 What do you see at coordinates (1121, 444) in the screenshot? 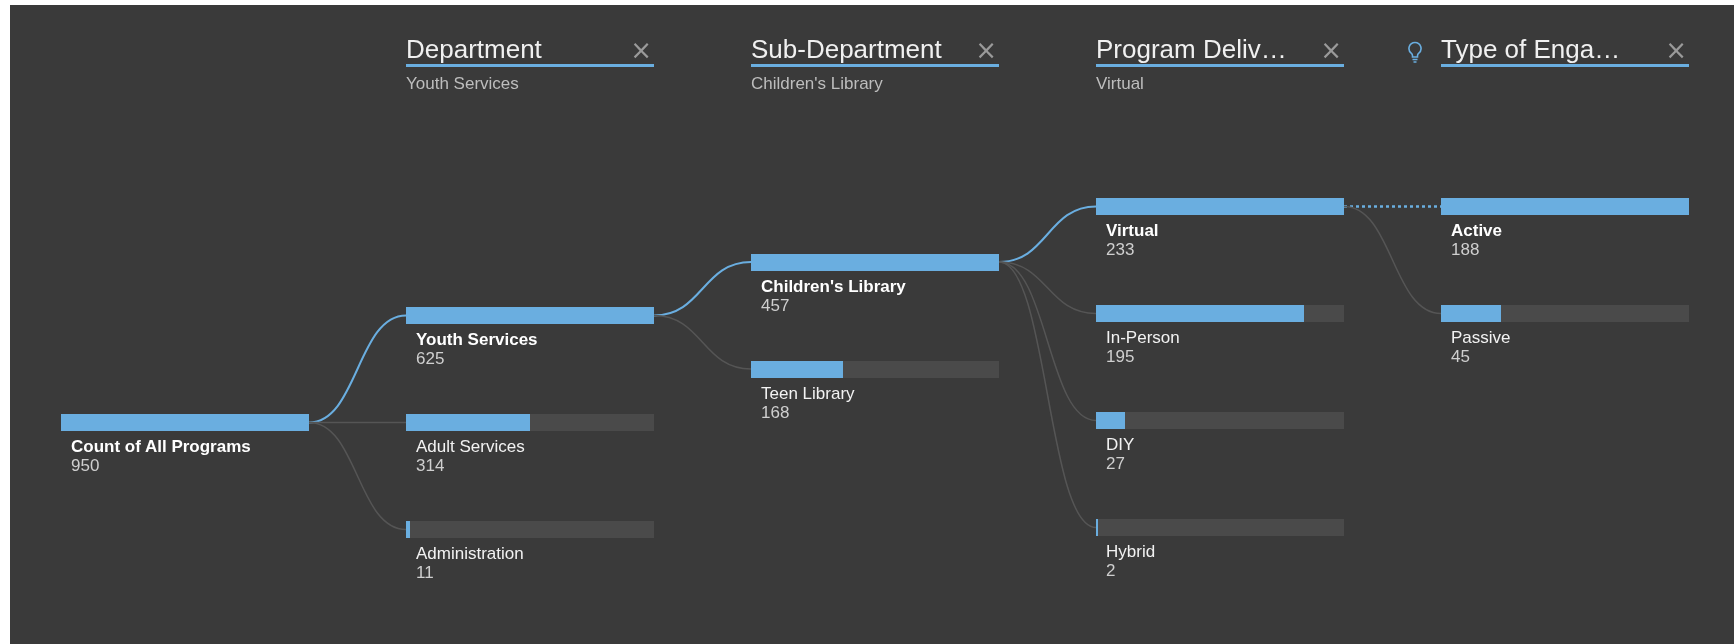
I see `node-label: DIY` at bounding box center [1121, 444].